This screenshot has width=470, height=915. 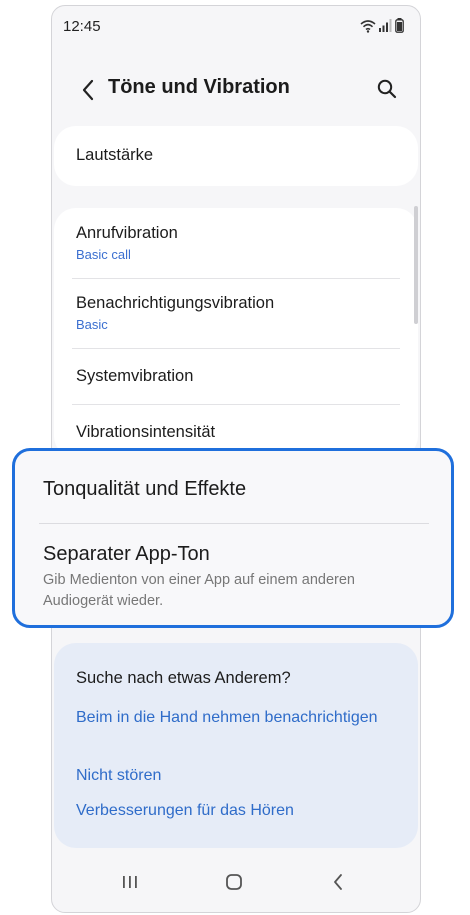 I want to click on back-button, so click(x=88, y=92).